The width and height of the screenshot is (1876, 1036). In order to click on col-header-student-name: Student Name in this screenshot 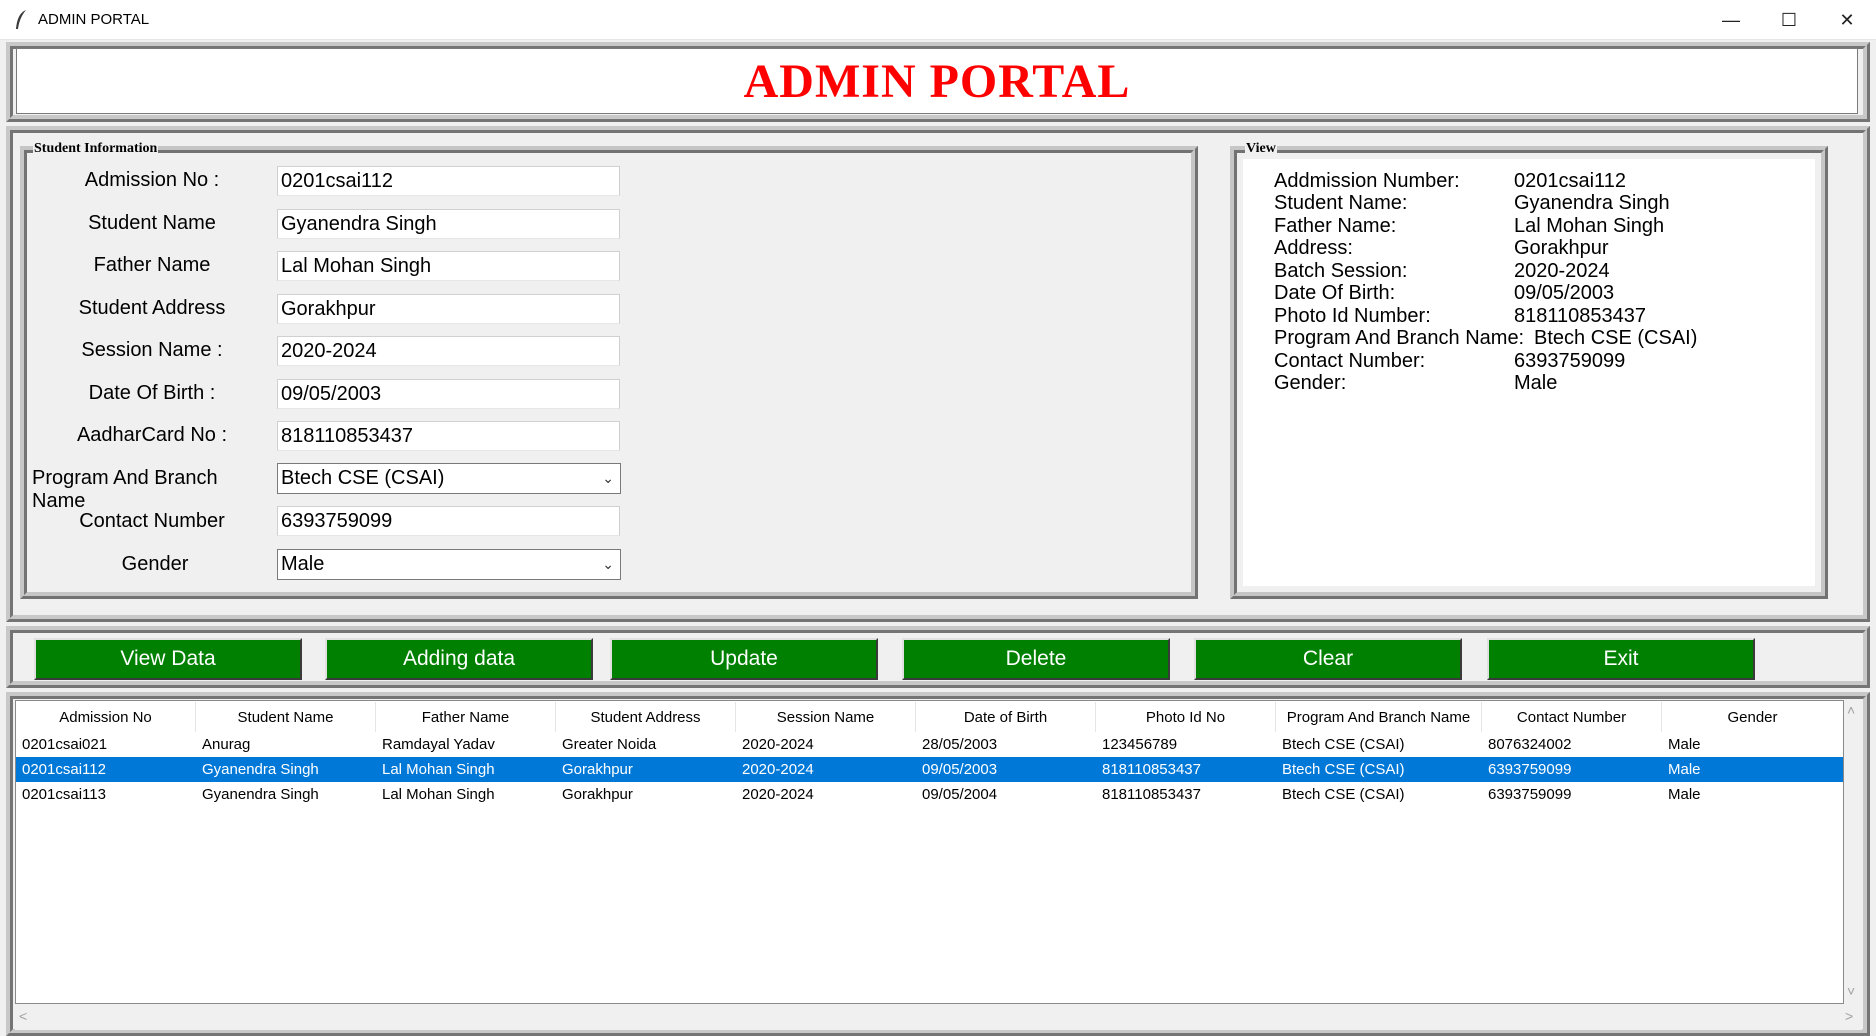, I will do `click(286, 717)`.